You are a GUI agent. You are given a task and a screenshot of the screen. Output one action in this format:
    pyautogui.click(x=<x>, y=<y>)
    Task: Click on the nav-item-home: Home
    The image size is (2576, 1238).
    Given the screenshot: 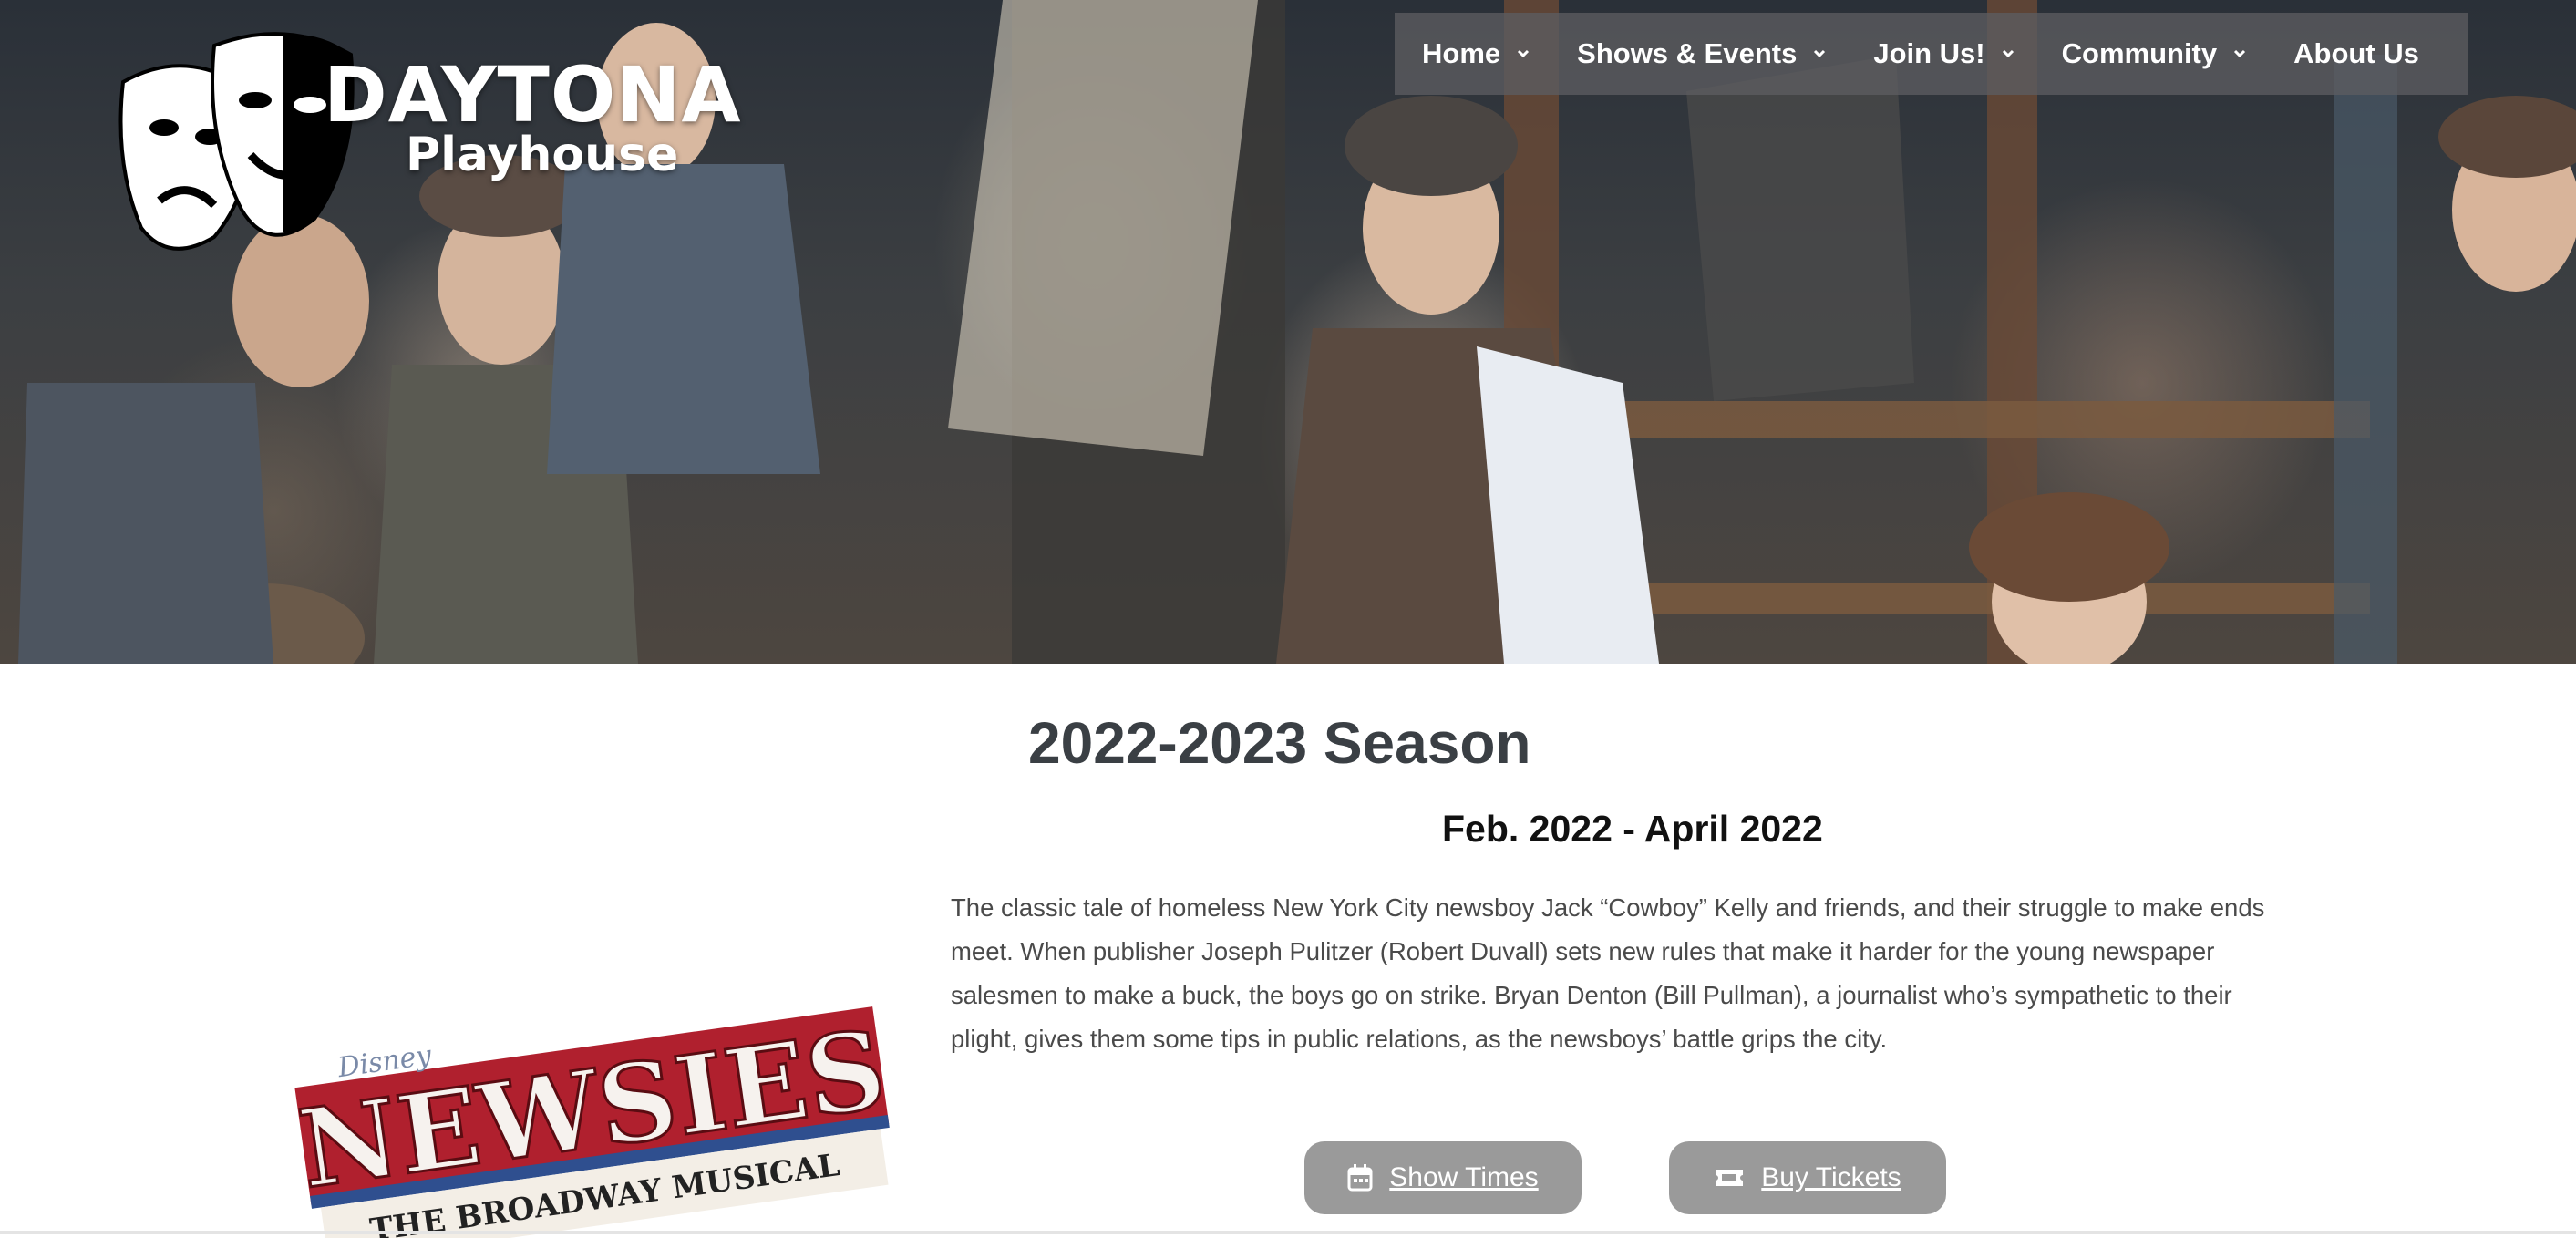 What is the action you would take?
    pyautogui.click(x=1476, y=53)
    